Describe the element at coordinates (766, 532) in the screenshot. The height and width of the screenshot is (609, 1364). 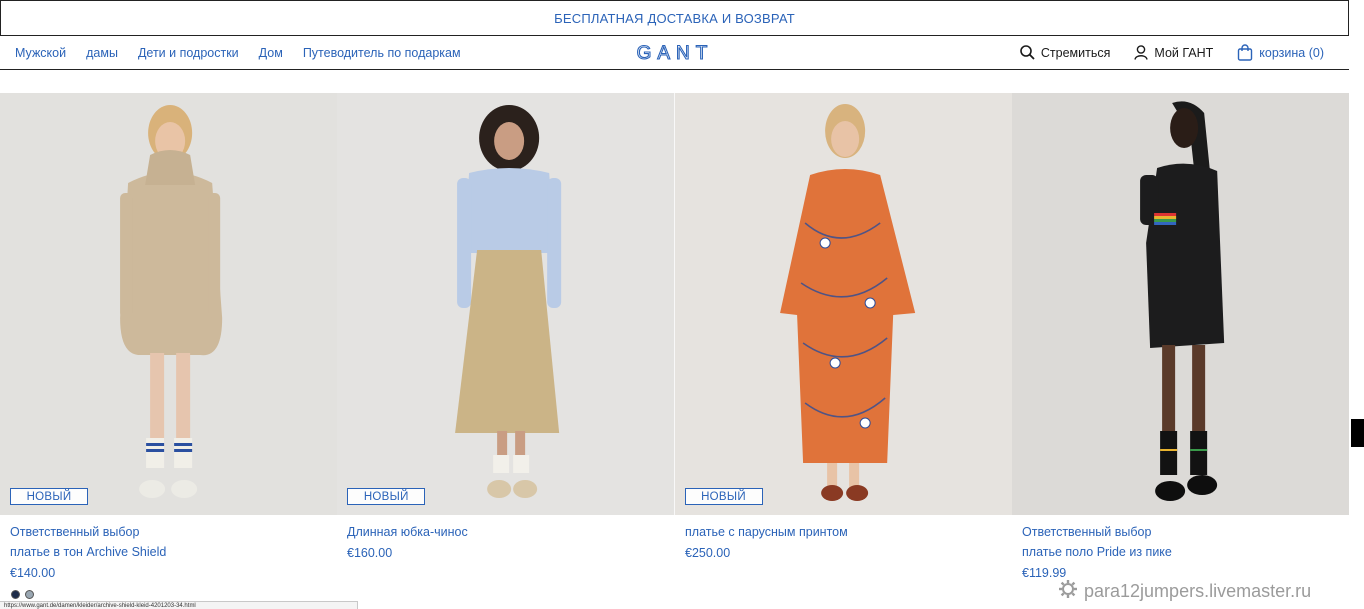
I see `product-name: платье с парусным принтом` at that location.